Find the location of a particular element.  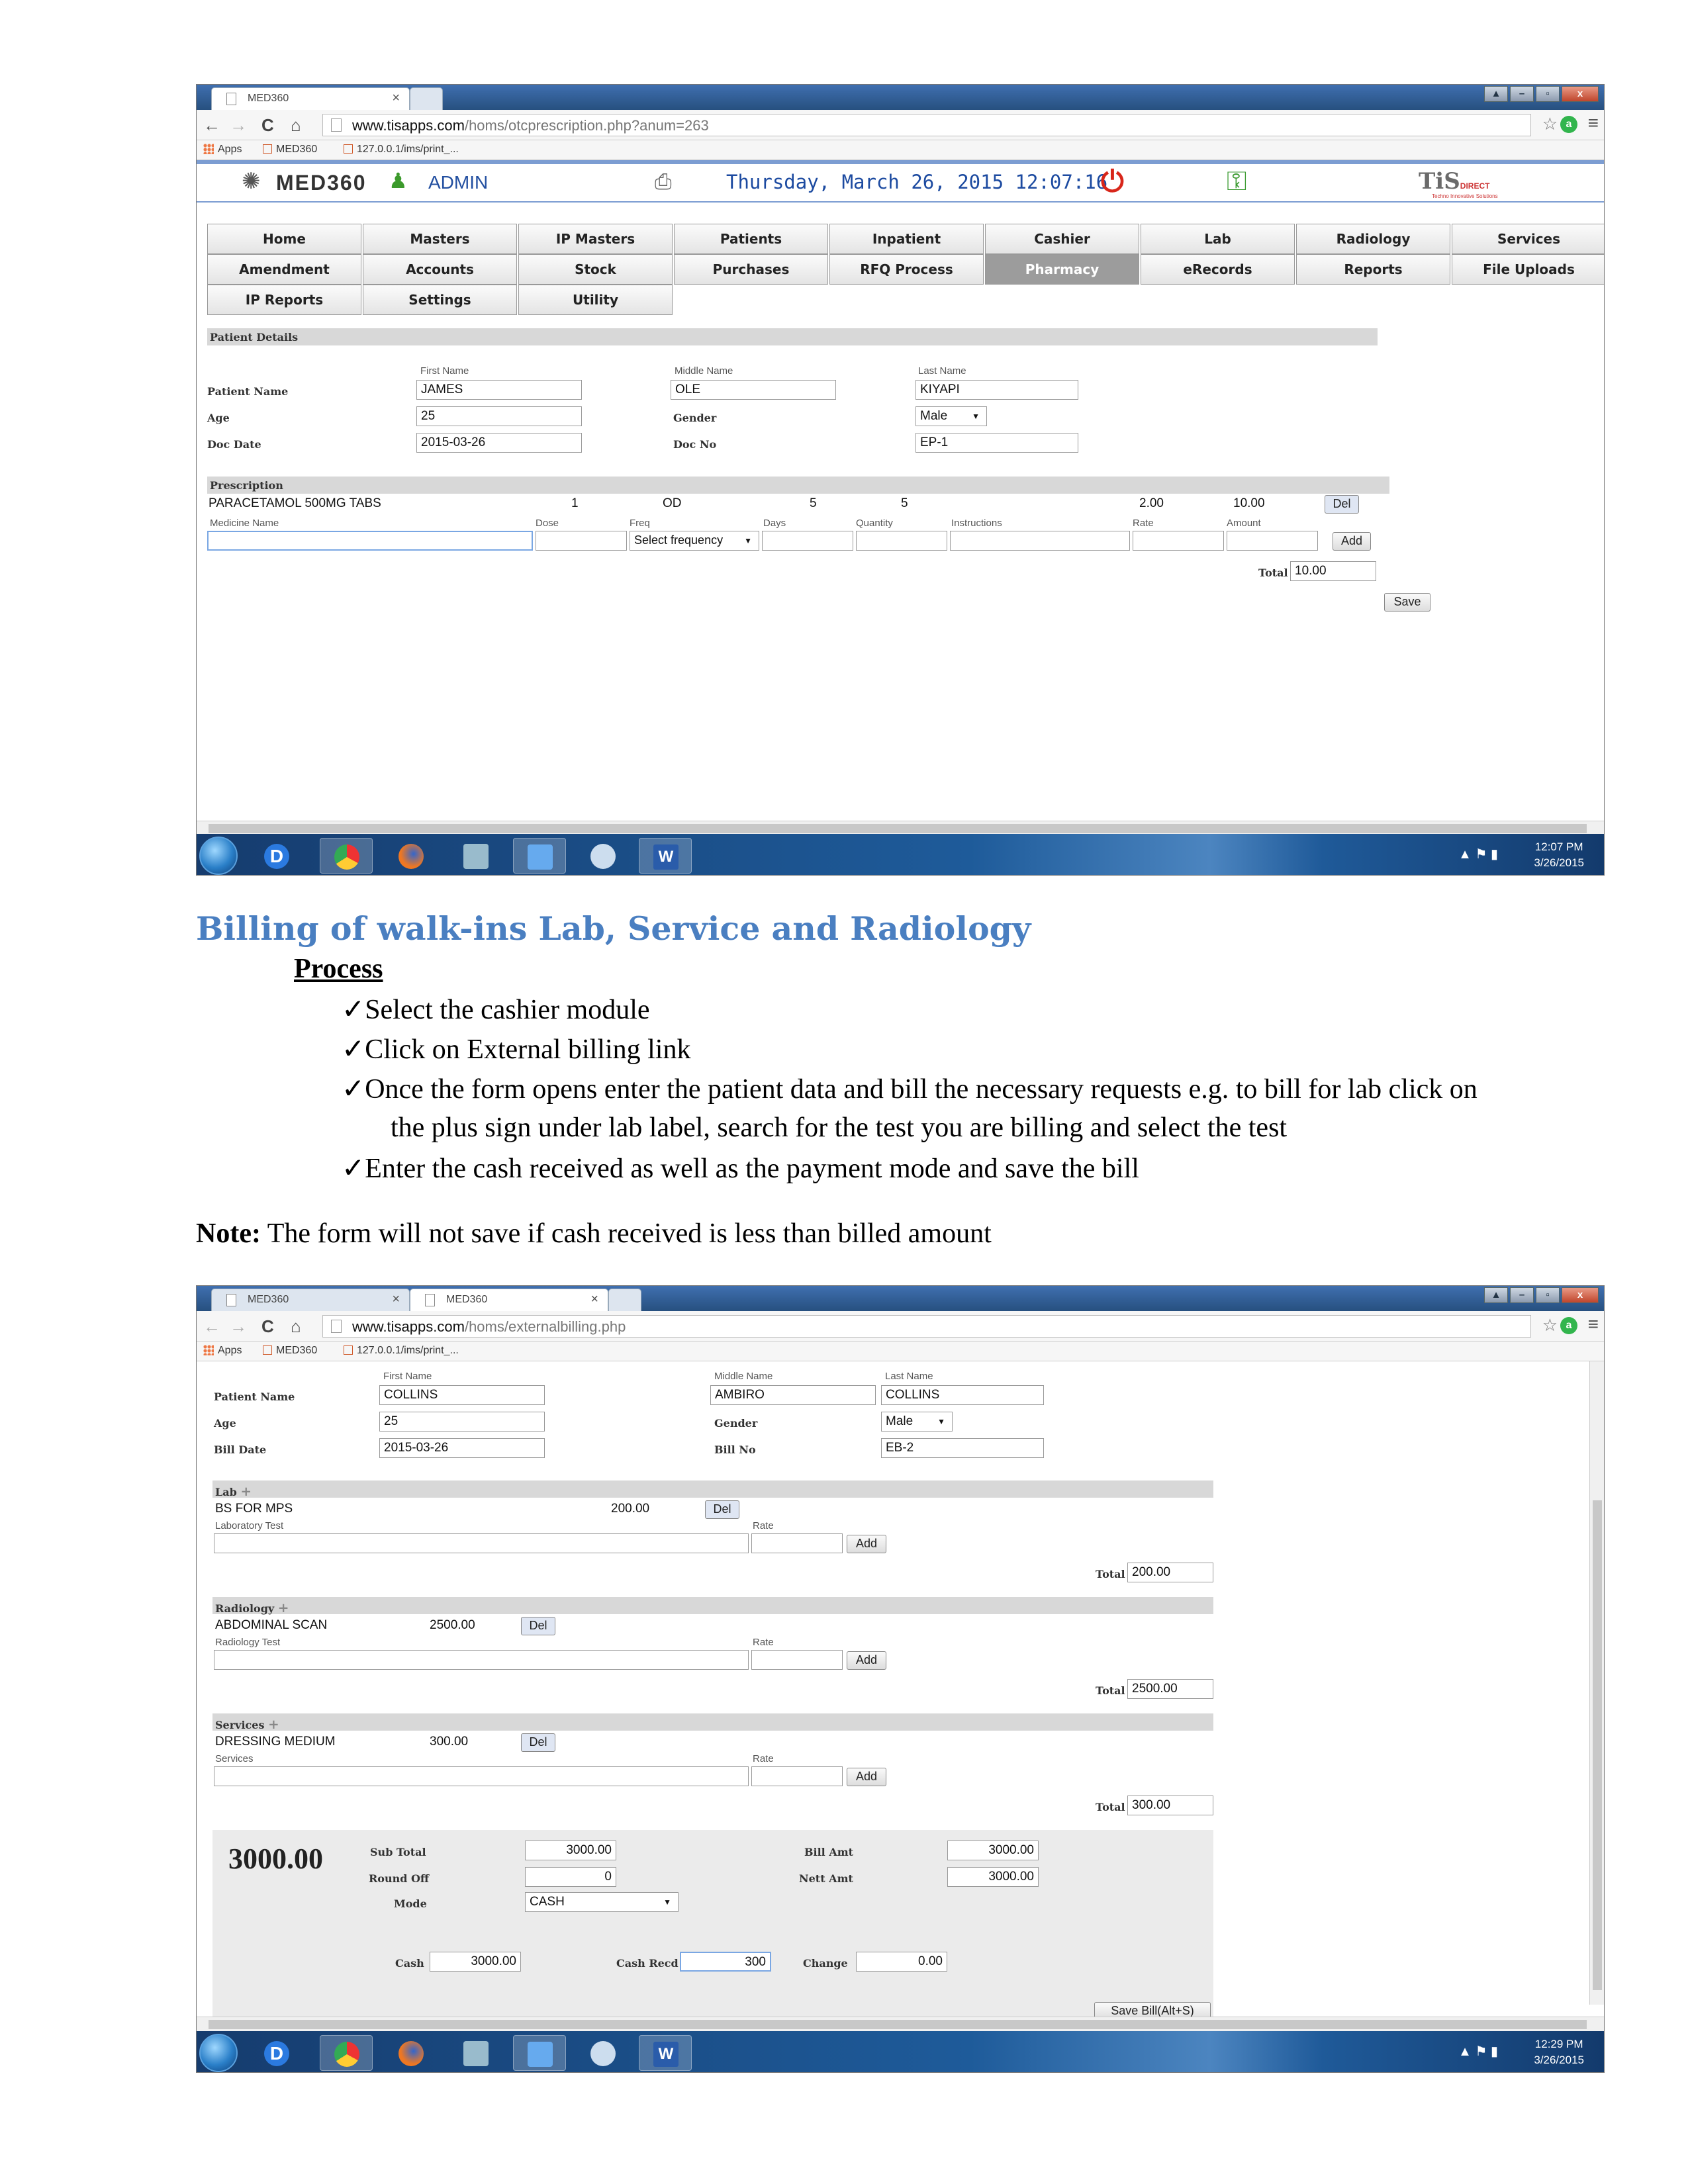

quantity-input is located at coordinates (901, 541).